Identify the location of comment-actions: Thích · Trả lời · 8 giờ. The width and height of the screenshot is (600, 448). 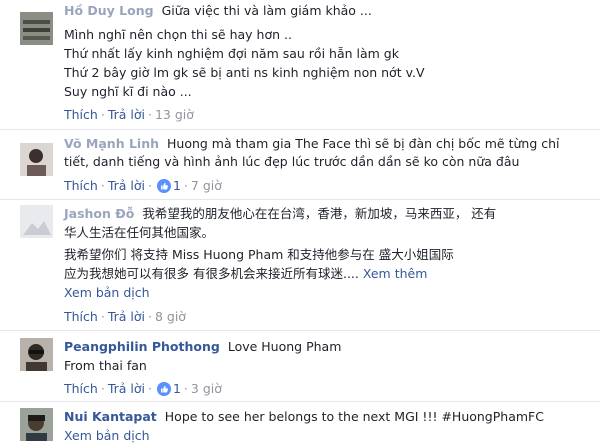
(125, 316).